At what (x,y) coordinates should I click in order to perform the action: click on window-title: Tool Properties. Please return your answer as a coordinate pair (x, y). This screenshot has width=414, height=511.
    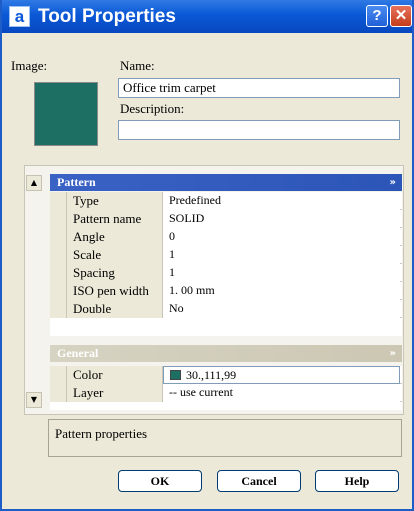
    Looking at the image, I should click on (107, 16).